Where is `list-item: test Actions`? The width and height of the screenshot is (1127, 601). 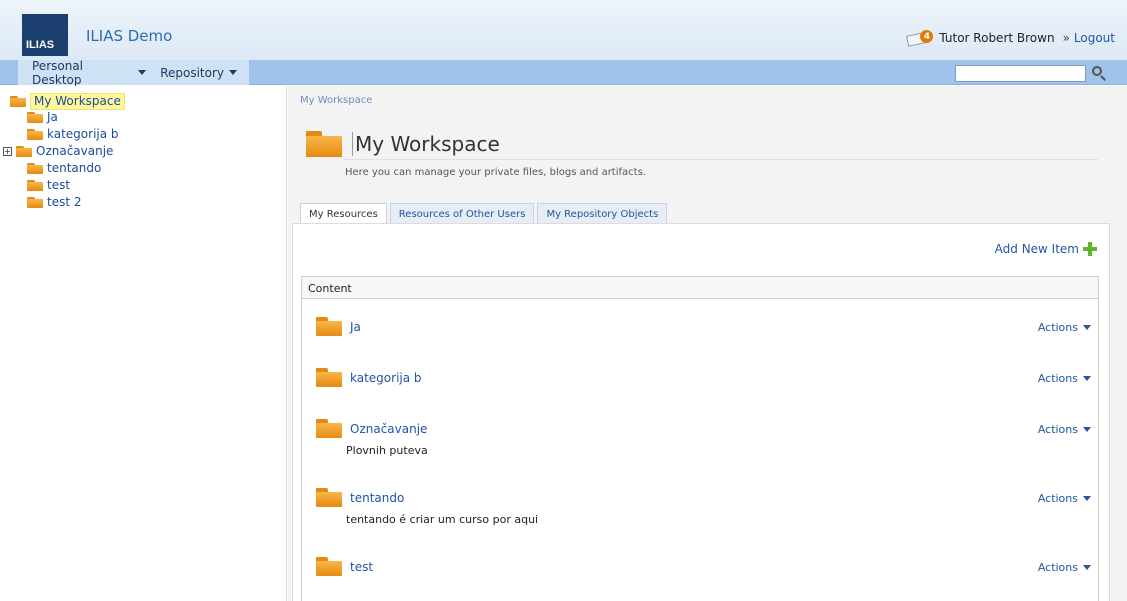 list-item: test Actions is located at coordinates (703, 566).